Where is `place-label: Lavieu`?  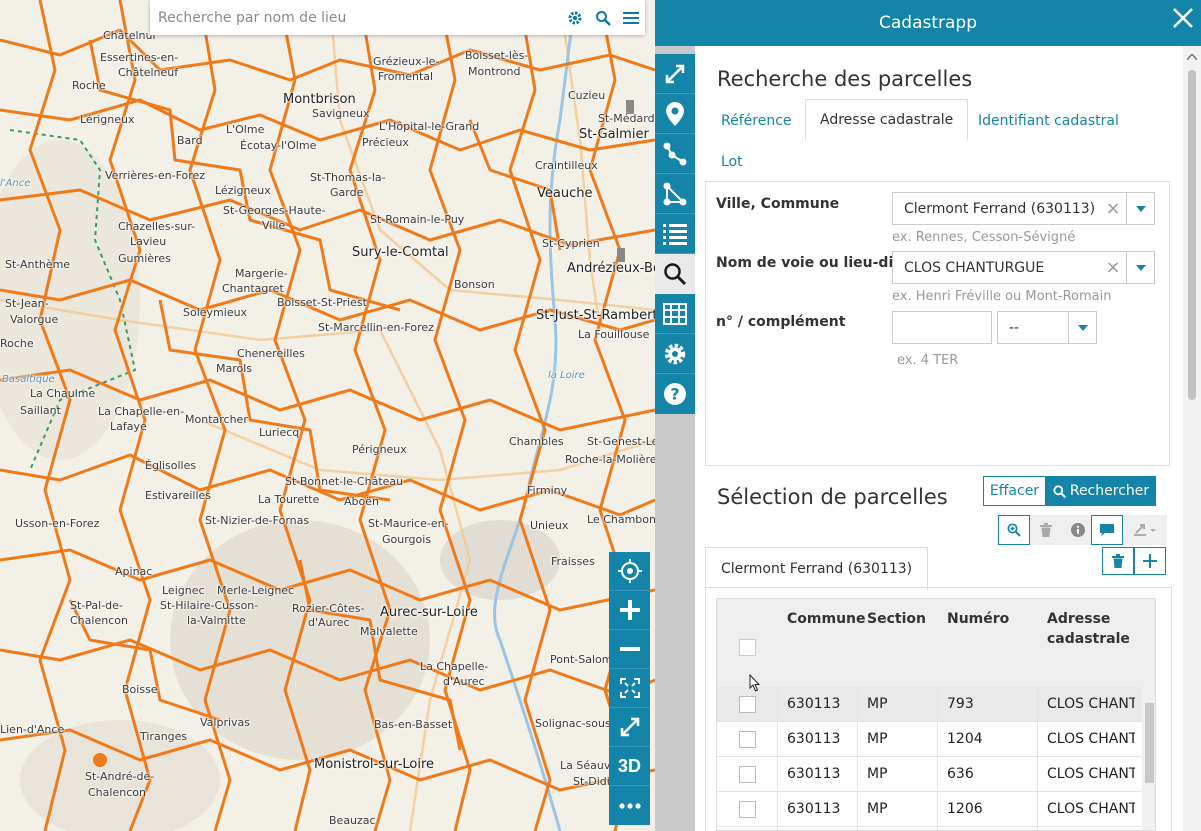 place-label: Lavieu is located at coordinates (148, 241).